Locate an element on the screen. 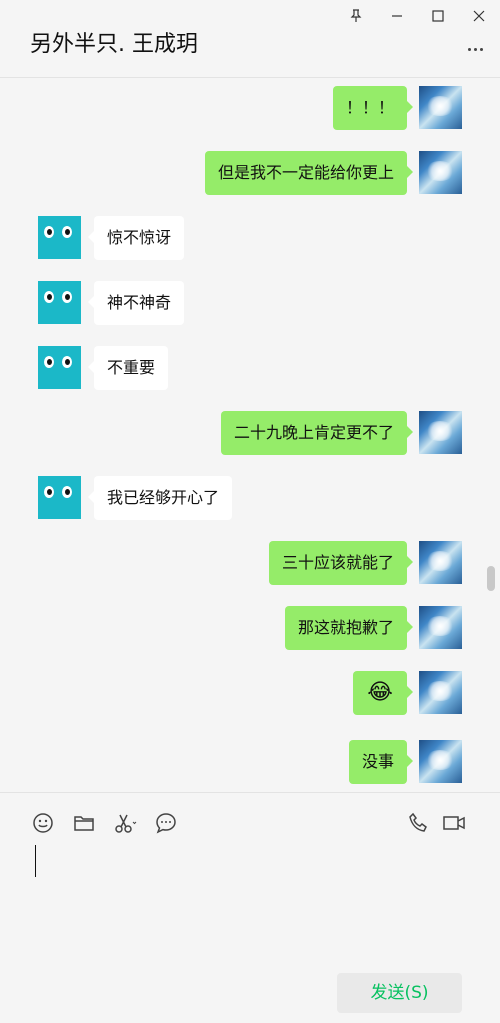 The image size is (500, 1023). message-row: 三十应该就能了 is located at coordinates (250, 564).